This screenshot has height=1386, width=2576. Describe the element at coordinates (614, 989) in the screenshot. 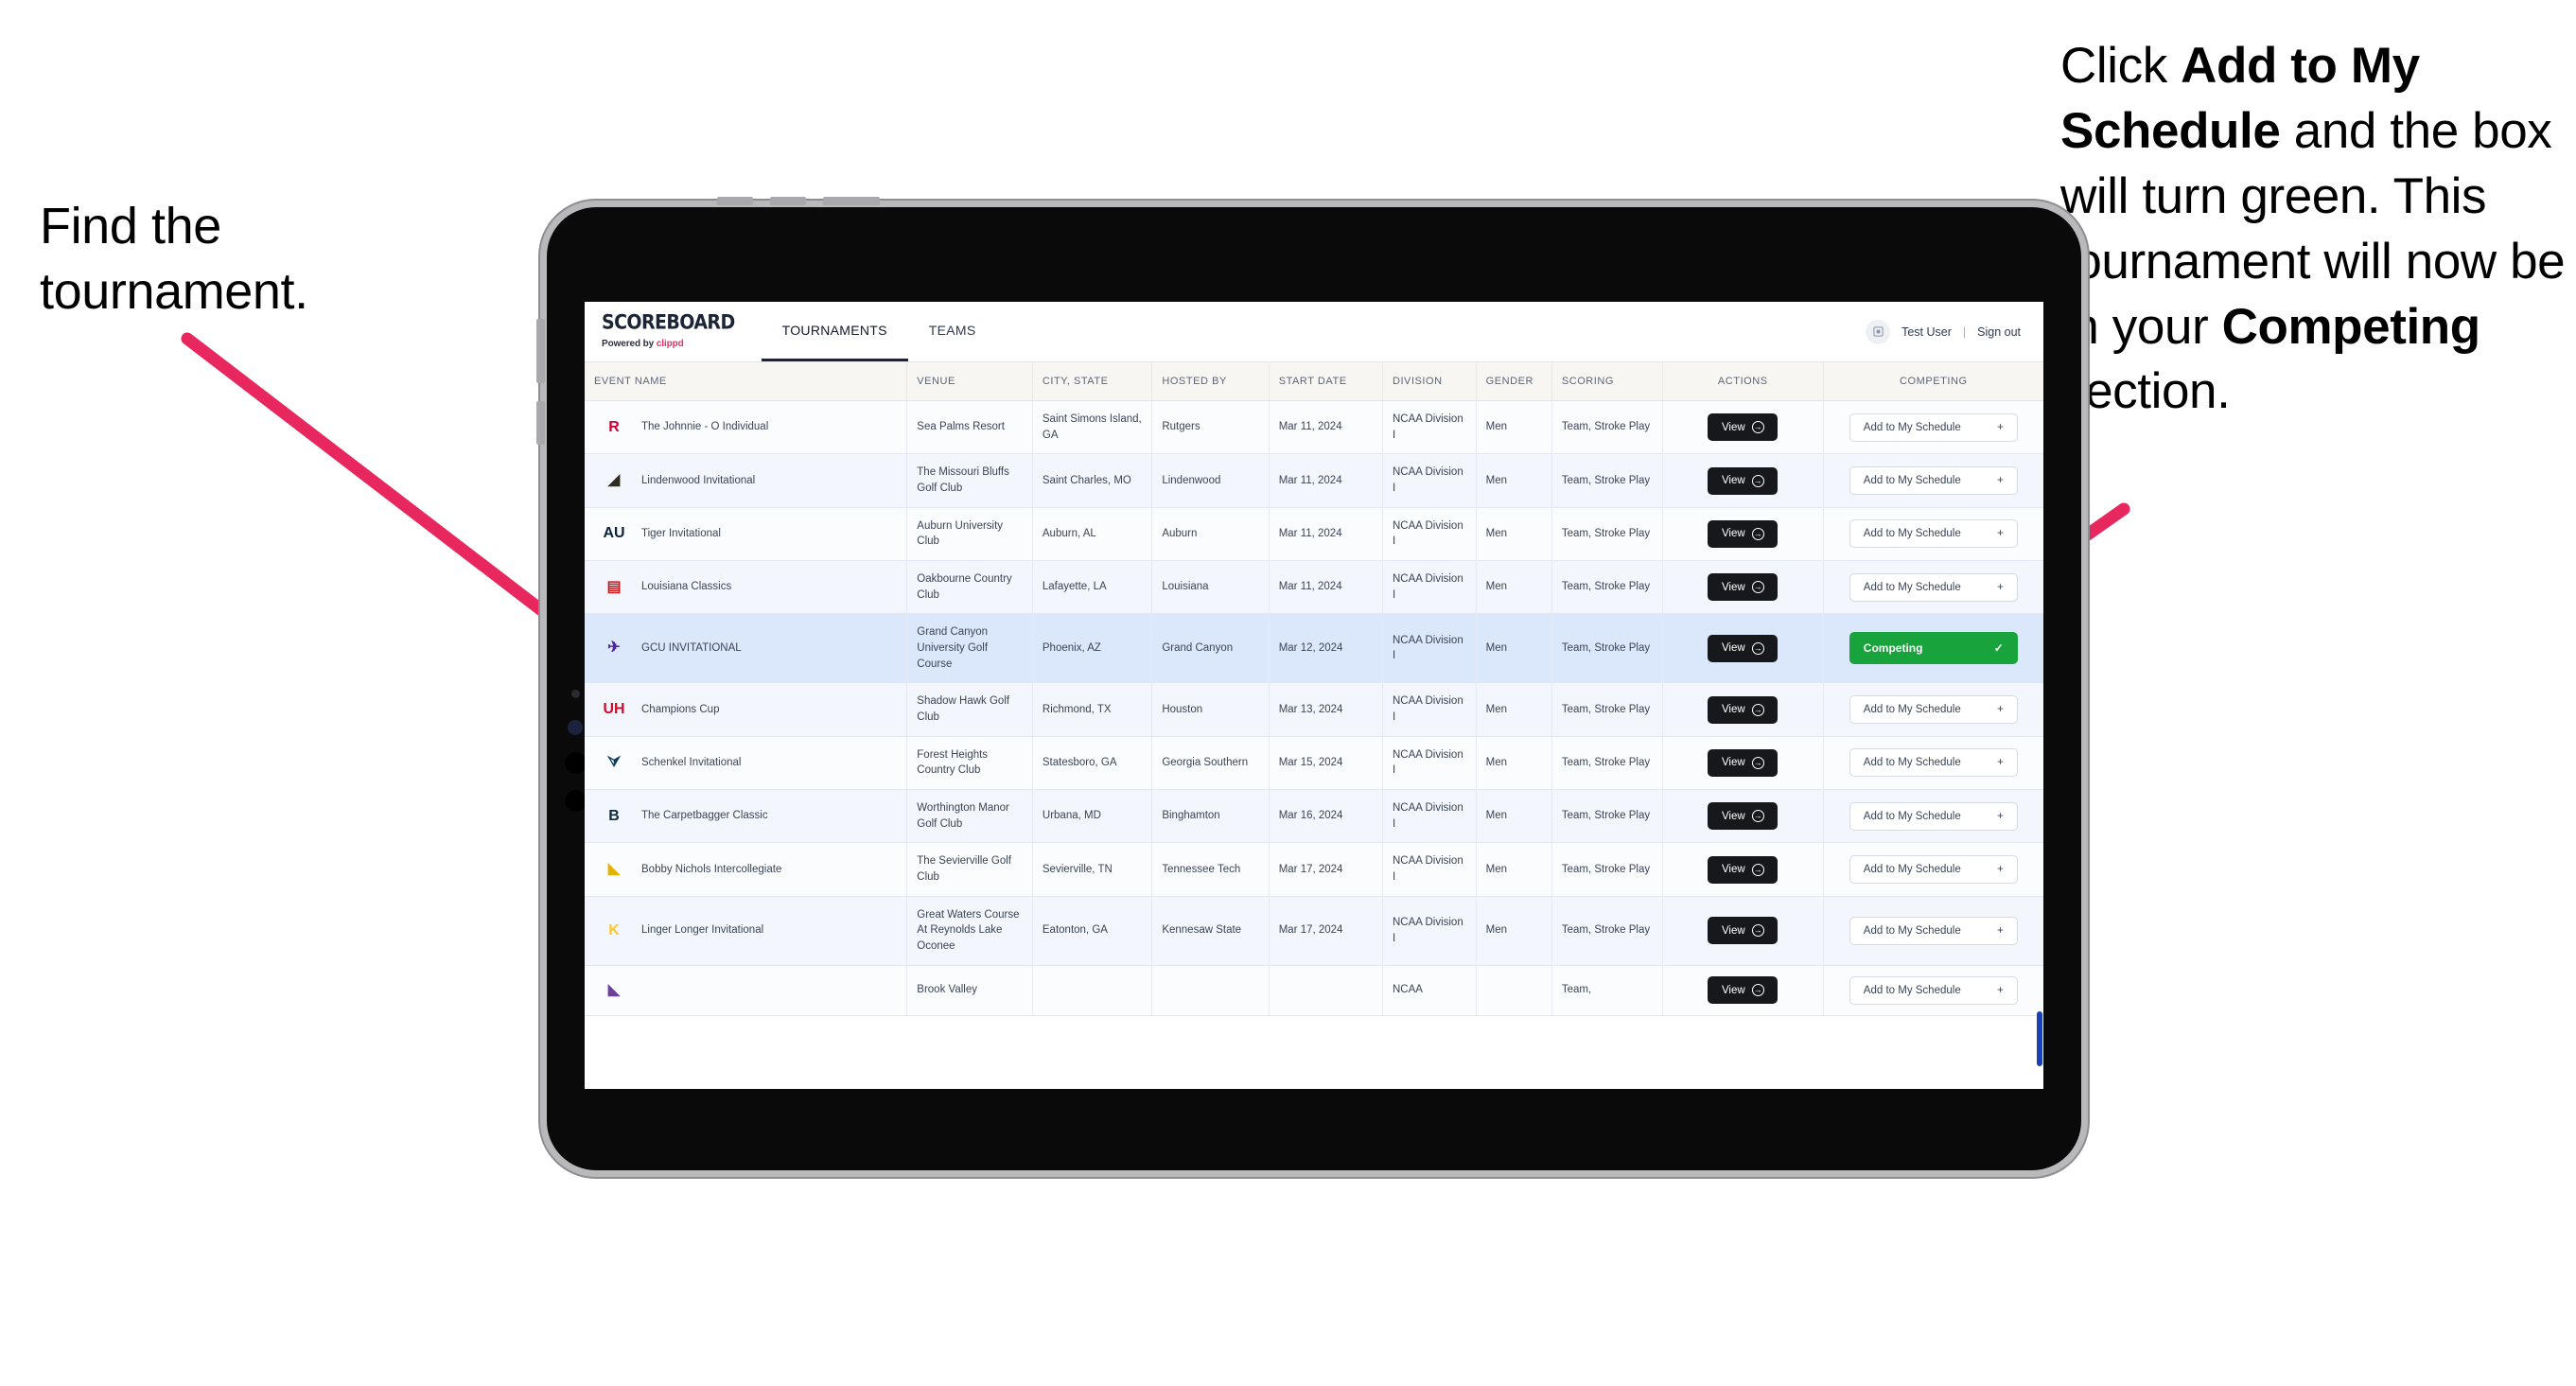

I see `team-logo-icon: ◣` at that location.